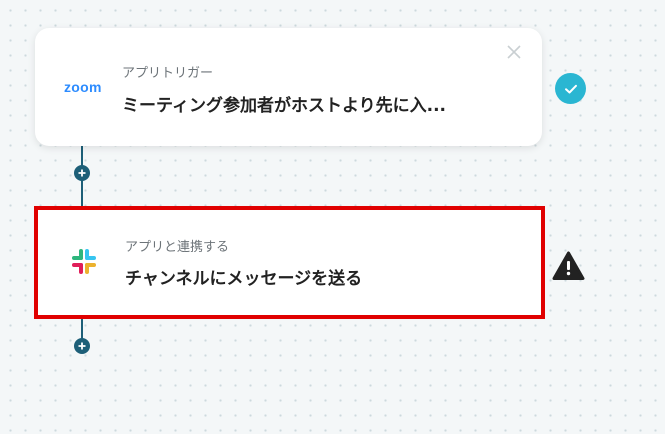 The width and height of the screenshot is (665, 434). Describe the element at coordinates (177, 247) in the screenshot. I see `step-subtitle: アプリと連携する` at that location.